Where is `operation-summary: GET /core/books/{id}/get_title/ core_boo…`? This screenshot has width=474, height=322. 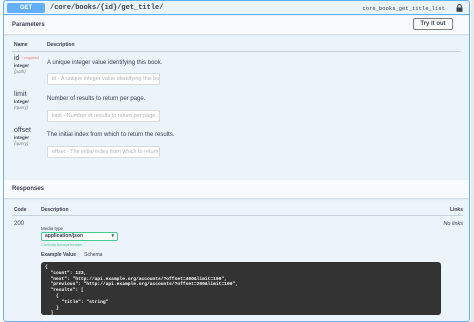
operation-summary: GET /core/books/{id}/get_title/ core_boo… is located at coordinates (236, 8).